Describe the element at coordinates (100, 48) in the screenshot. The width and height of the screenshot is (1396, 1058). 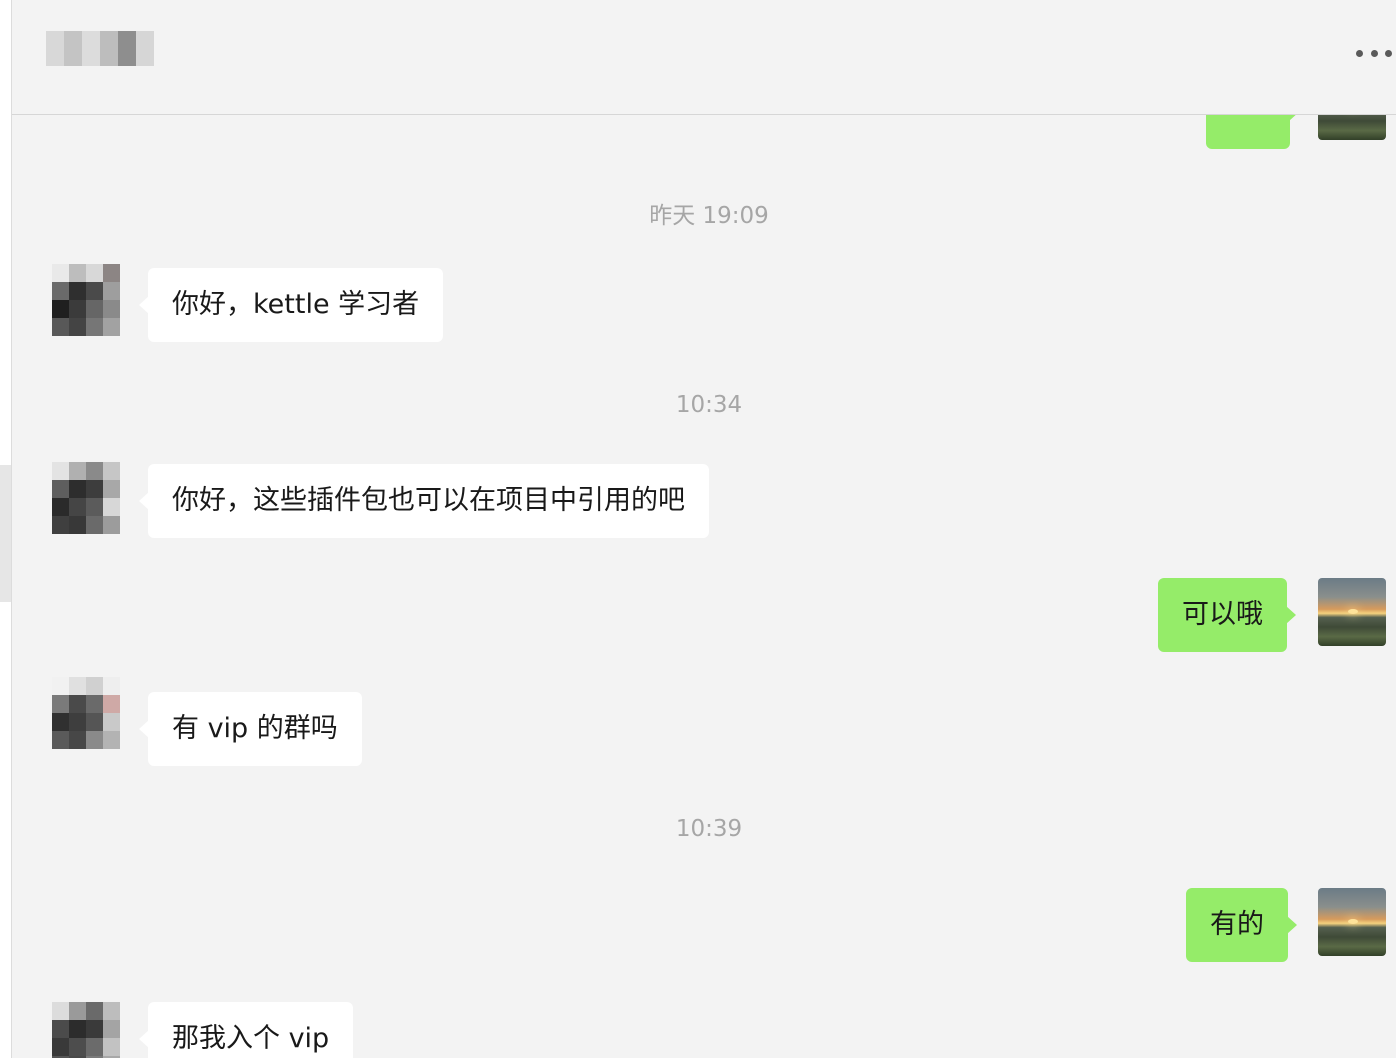
I see `contact-name-blurred` at that location.